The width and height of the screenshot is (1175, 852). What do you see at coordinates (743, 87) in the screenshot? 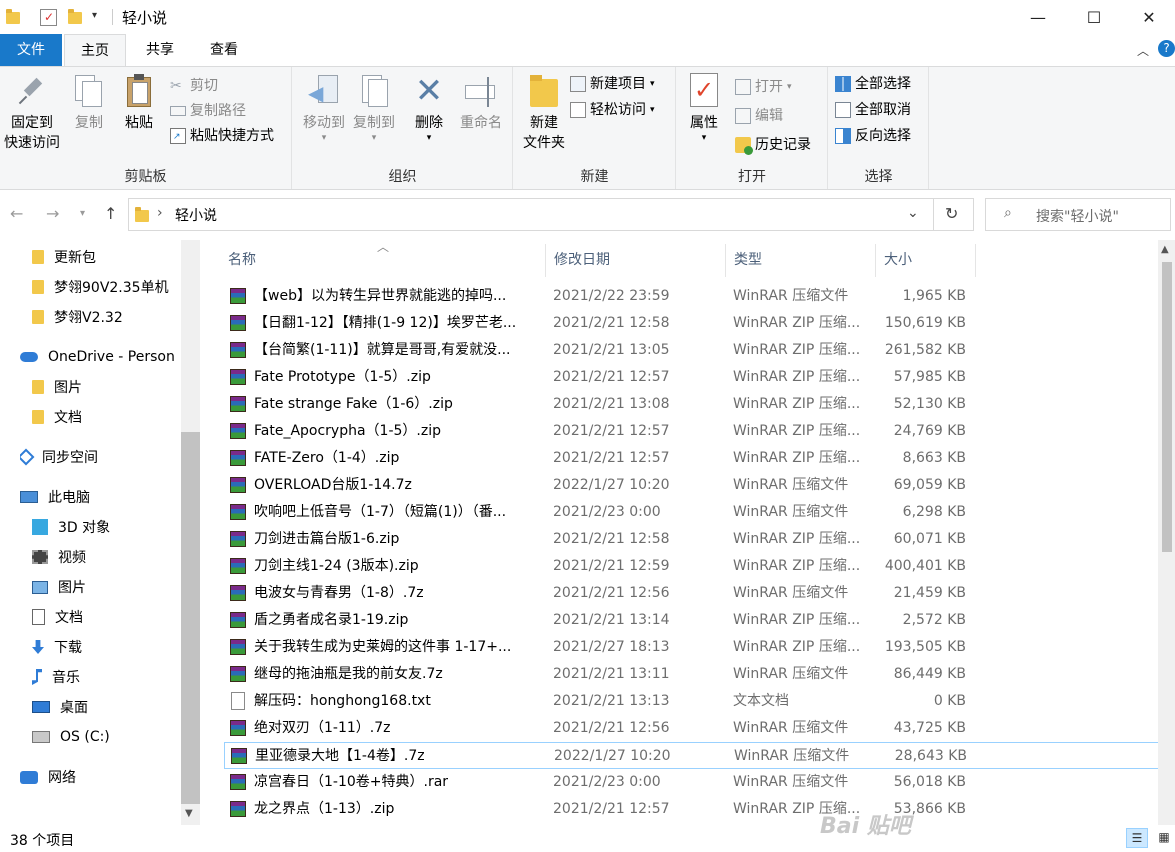
I see `open-icon` at bounding box center [743, 87].